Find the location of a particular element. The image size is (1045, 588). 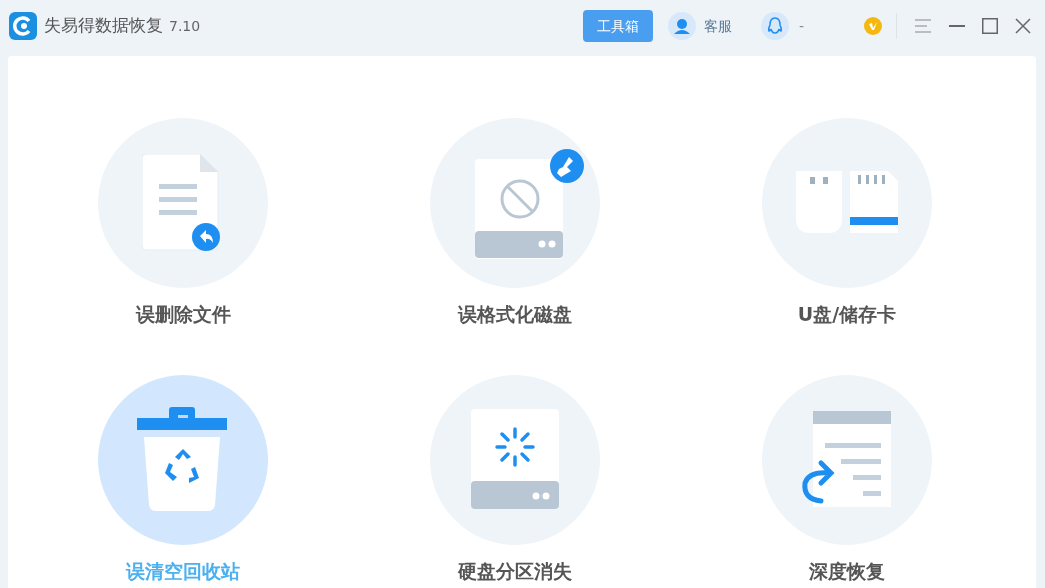

recovery-option-label: 深度恢复 is located at coordinates (847, 570).